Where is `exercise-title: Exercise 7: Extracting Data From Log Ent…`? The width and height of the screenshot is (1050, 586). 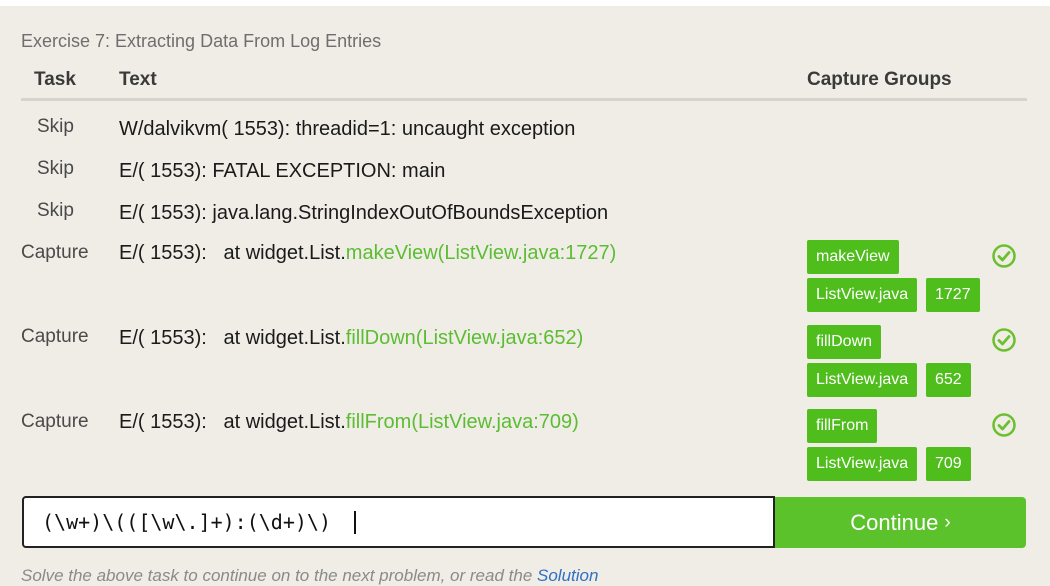
exercise-title: Exercise 7: Extracting Data From Log Ent… is located at coordinates (201, 41).